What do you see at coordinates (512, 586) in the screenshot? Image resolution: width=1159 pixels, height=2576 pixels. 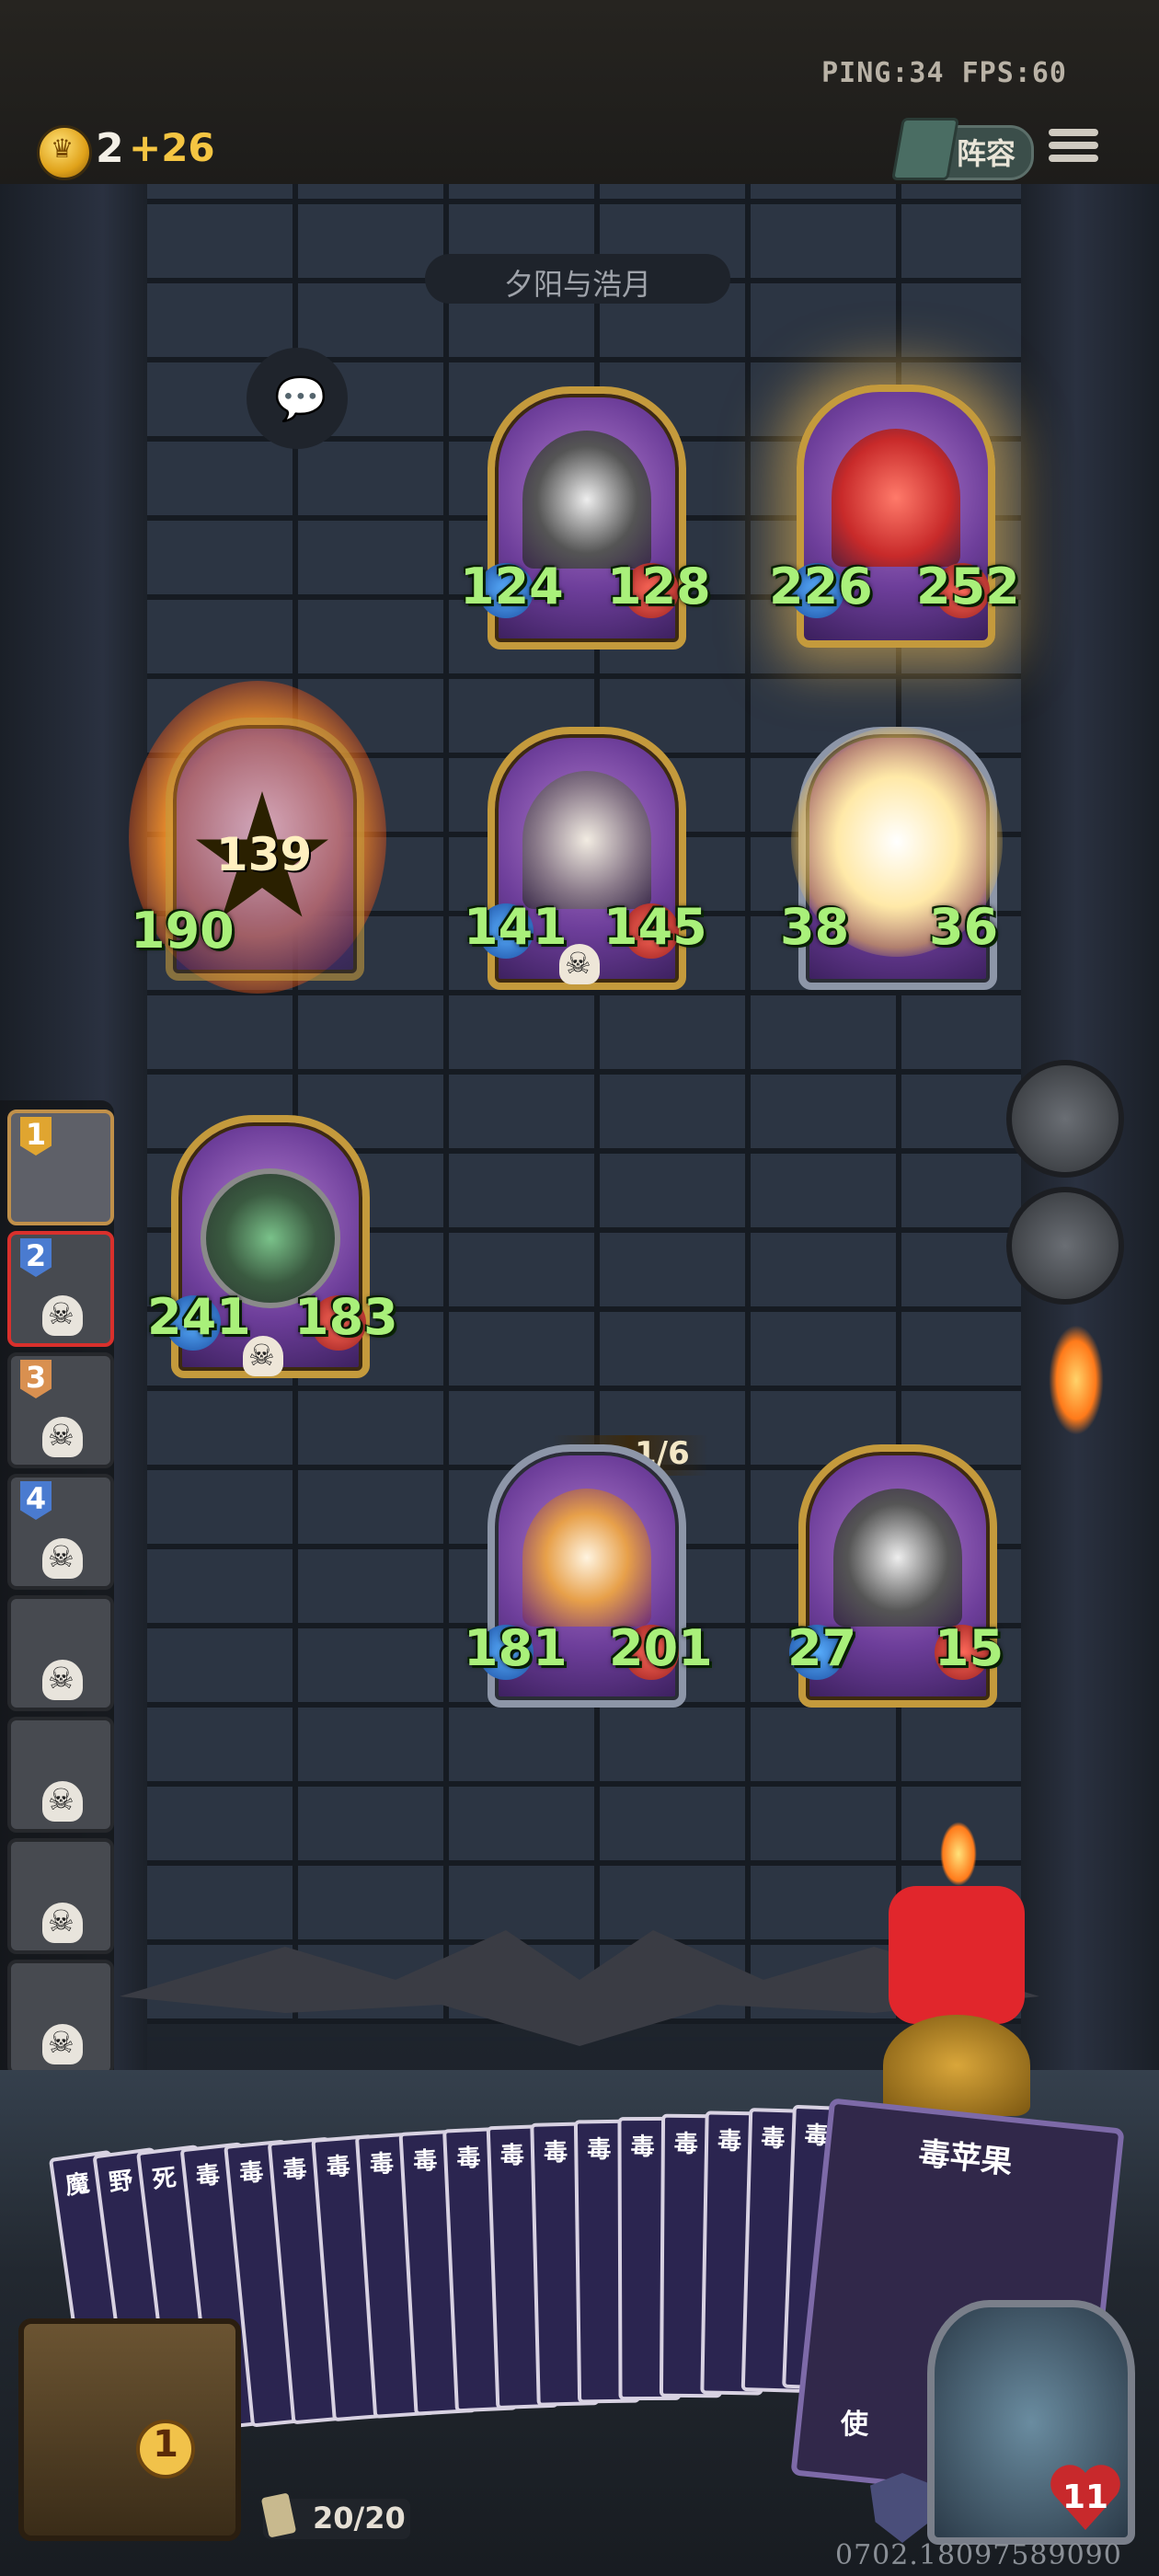 I see `minion-attack: 124` at bounding box center [512, 586].